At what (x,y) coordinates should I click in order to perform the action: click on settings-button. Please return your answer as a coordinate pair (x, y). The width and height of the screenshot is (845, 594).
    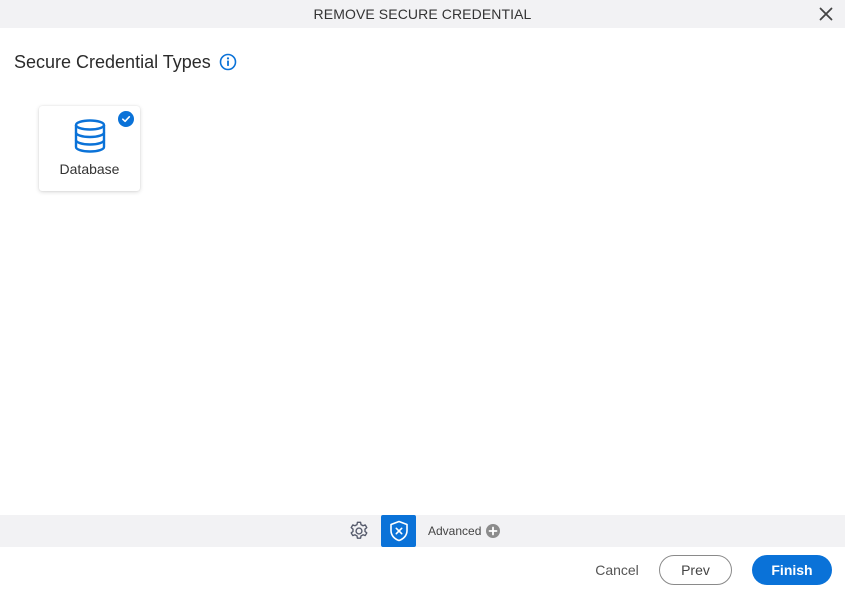
    Looking at the image, I should click on (359, 531).